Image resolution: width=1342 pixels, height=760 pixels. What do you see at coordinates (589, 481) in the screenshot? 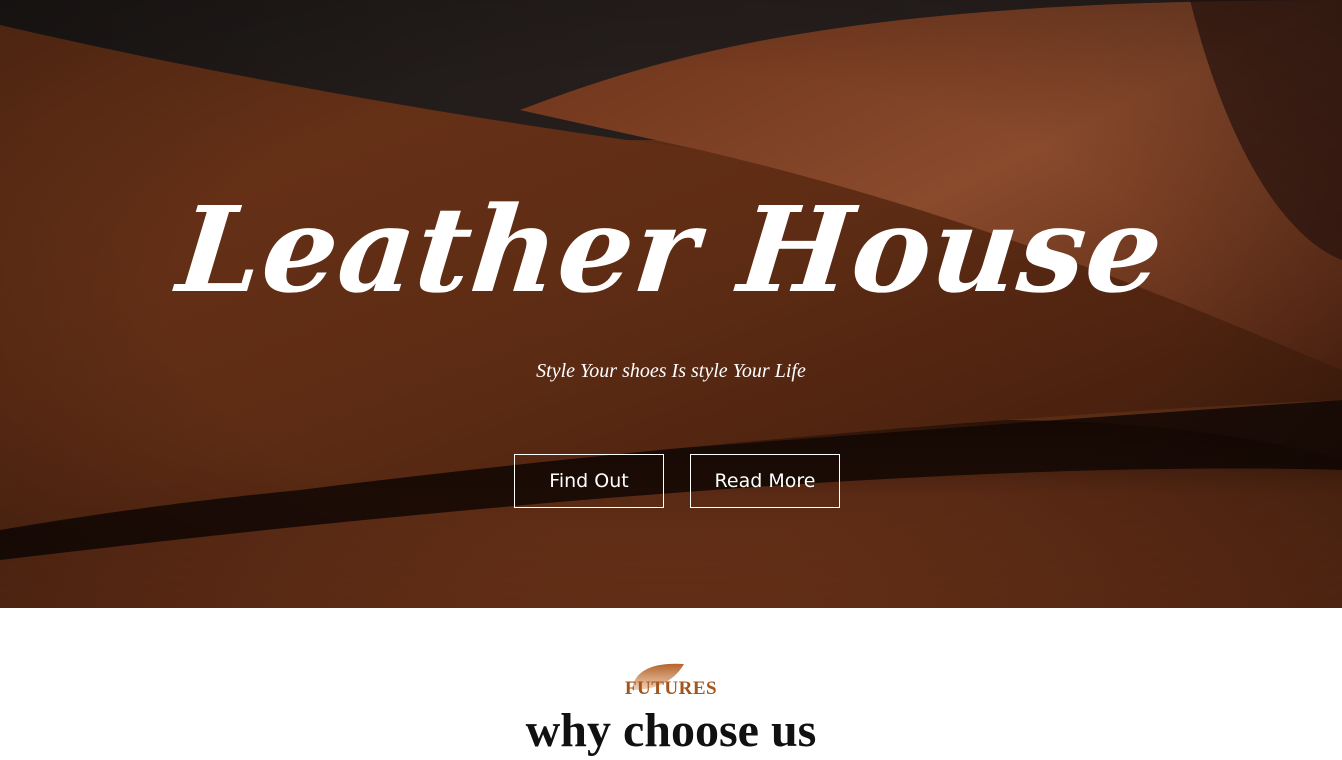
I see `find-out-button: Find Out` at bounding box center [589, 481].